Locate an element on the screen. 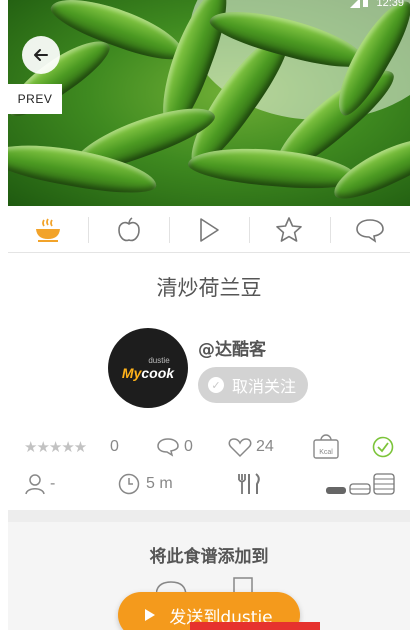 Image resolution: width=418 pixels, height=630 pixels. arrow-left-icon is located at coordinates (41, 55).